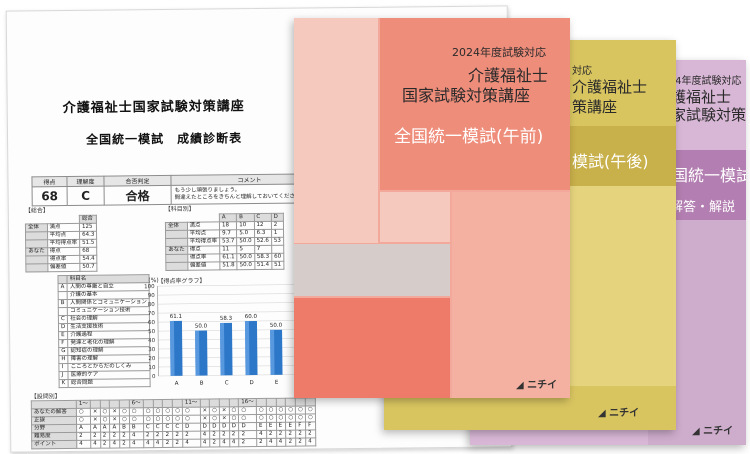  I want to click on y-tick-label: 20, so click(152, 359).